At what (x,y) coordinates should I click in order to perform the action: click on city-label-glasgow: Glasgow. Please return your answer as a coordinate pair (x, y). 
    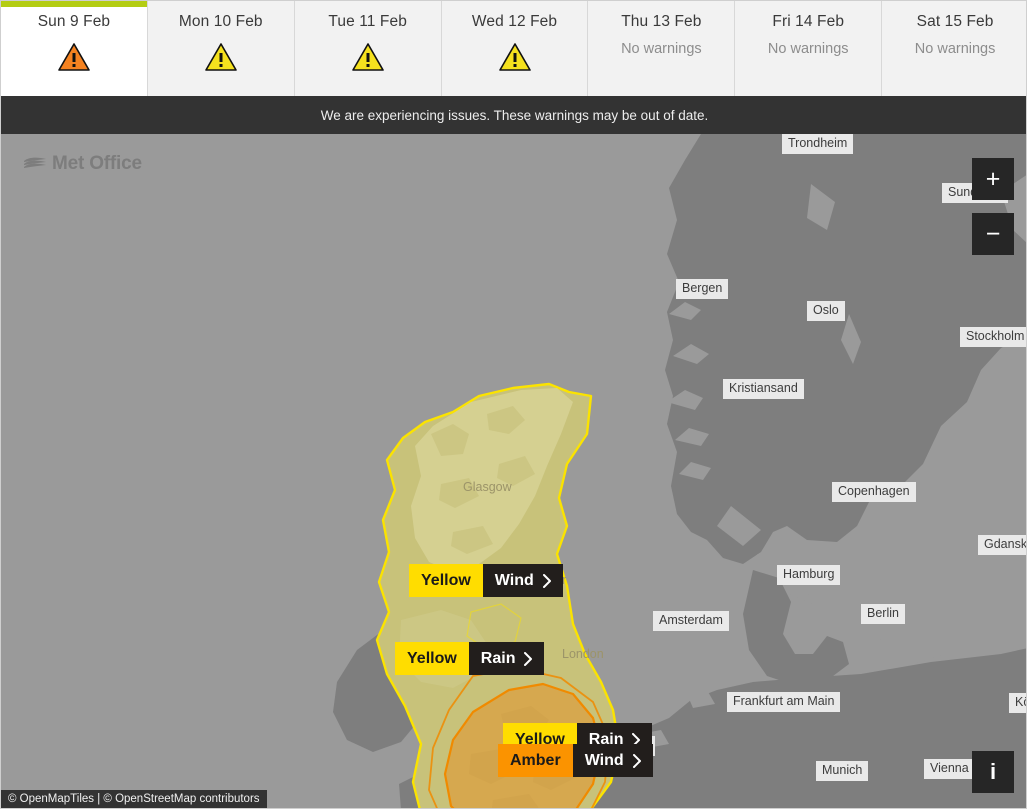
    Looking at the image, I should click on (487, 487).